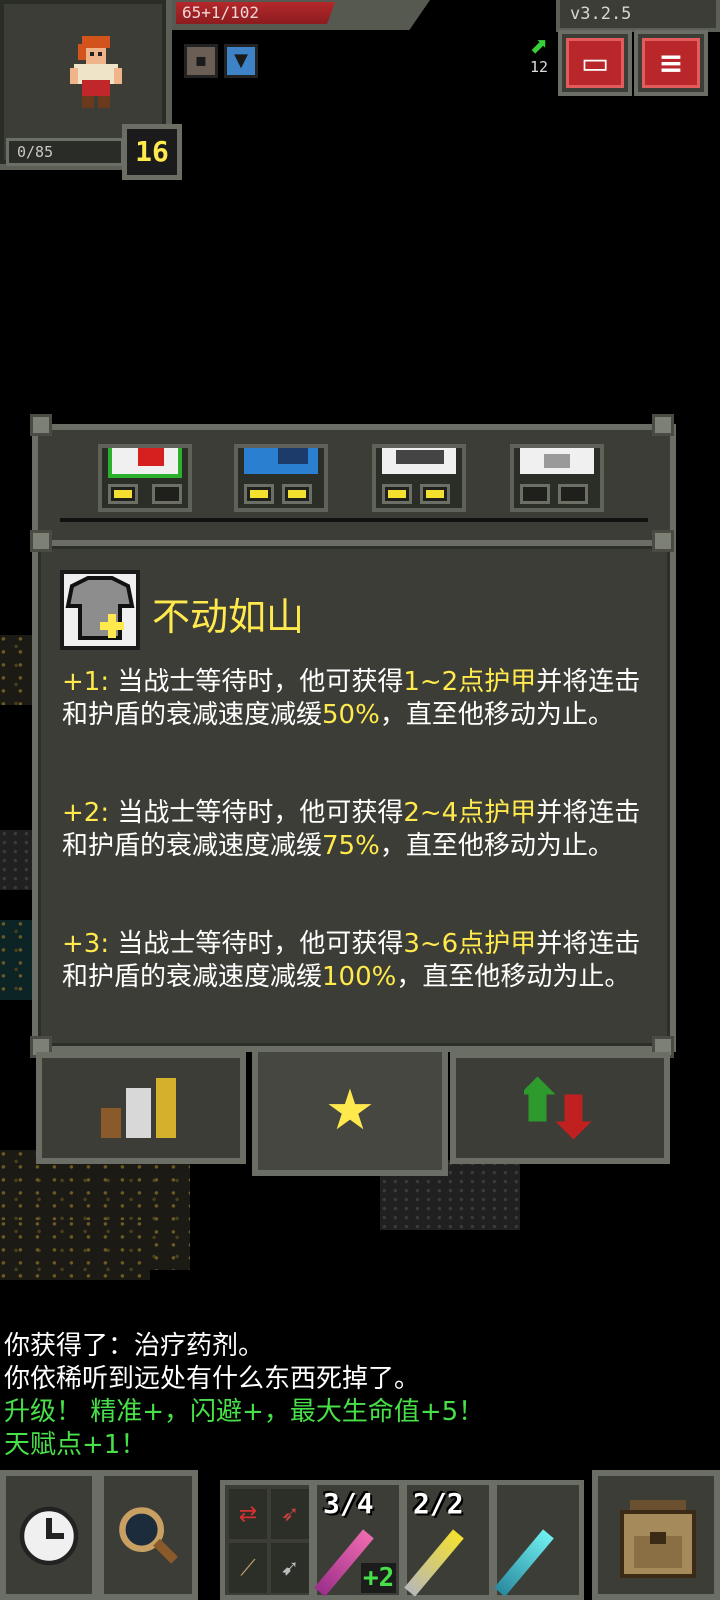 The height and width of the screenshot is (1600, 720). I want to click on charges-text: 3/4, so click(348, 1503).